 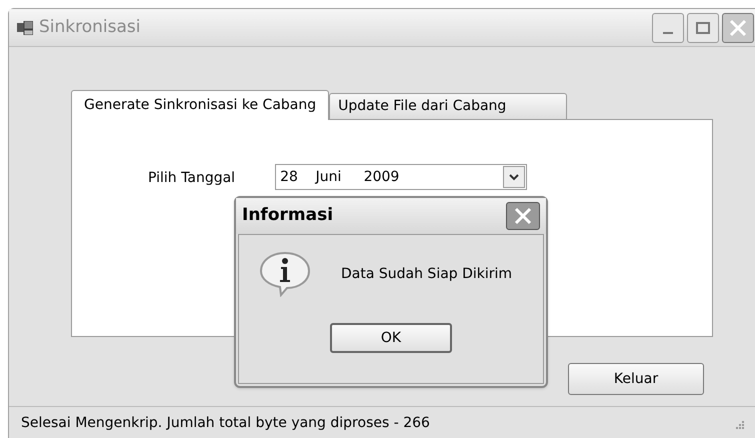 What do you see at coordinates (703, 27) in the screenshot?
I see `maximize-button` at bounding box center [703, 27].